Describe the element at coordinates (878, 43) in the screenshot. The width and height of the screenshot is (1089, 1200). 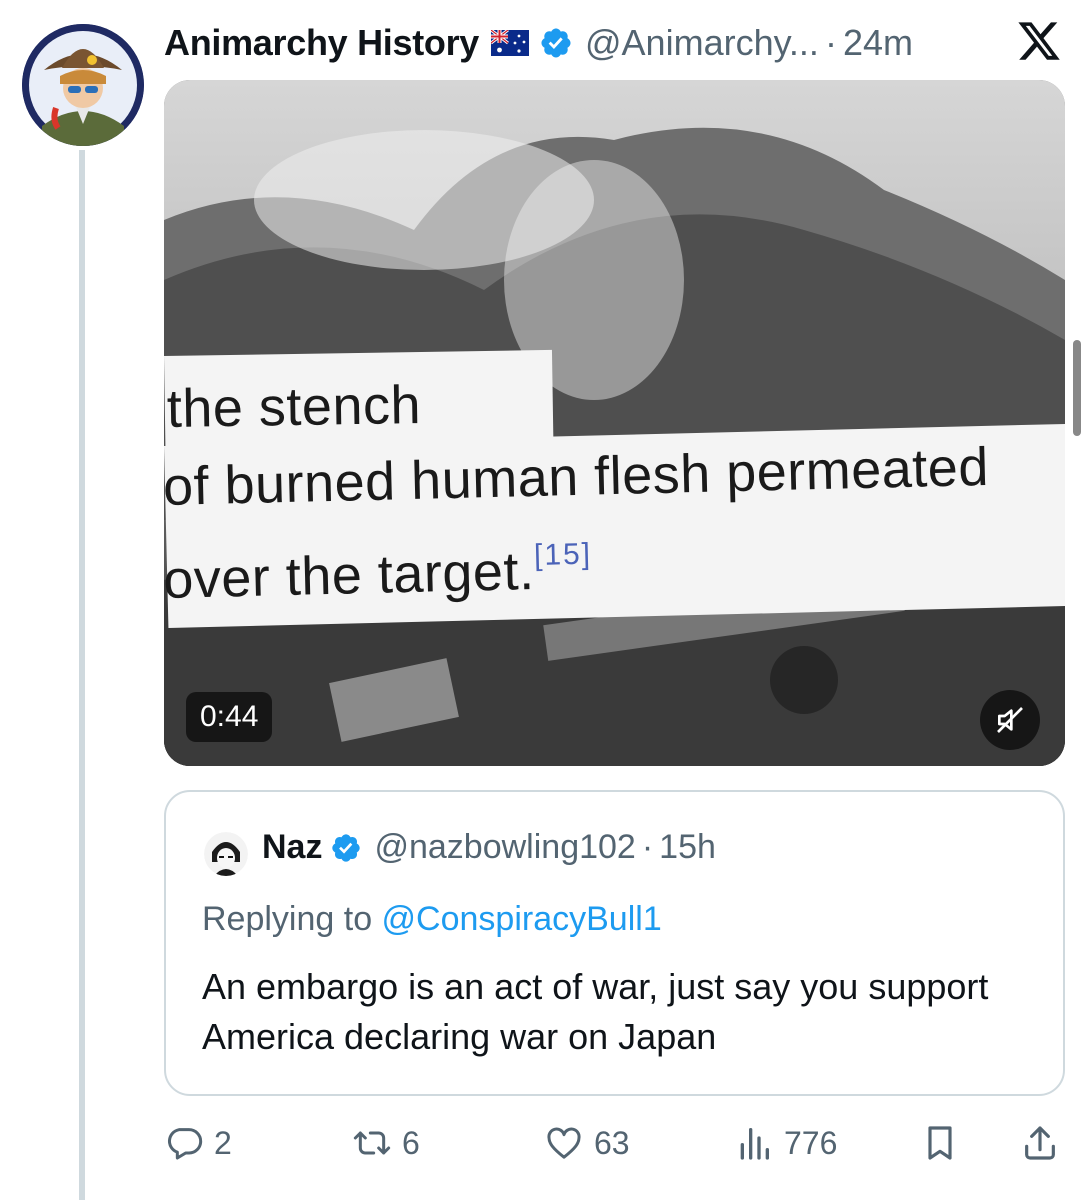
I see `post-time: 24m` at that location.